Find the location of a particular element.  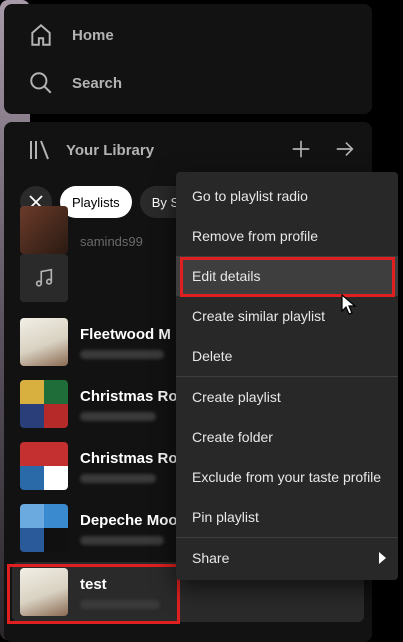

row-title: Depeche Moo is located at coordinates (129, 520).